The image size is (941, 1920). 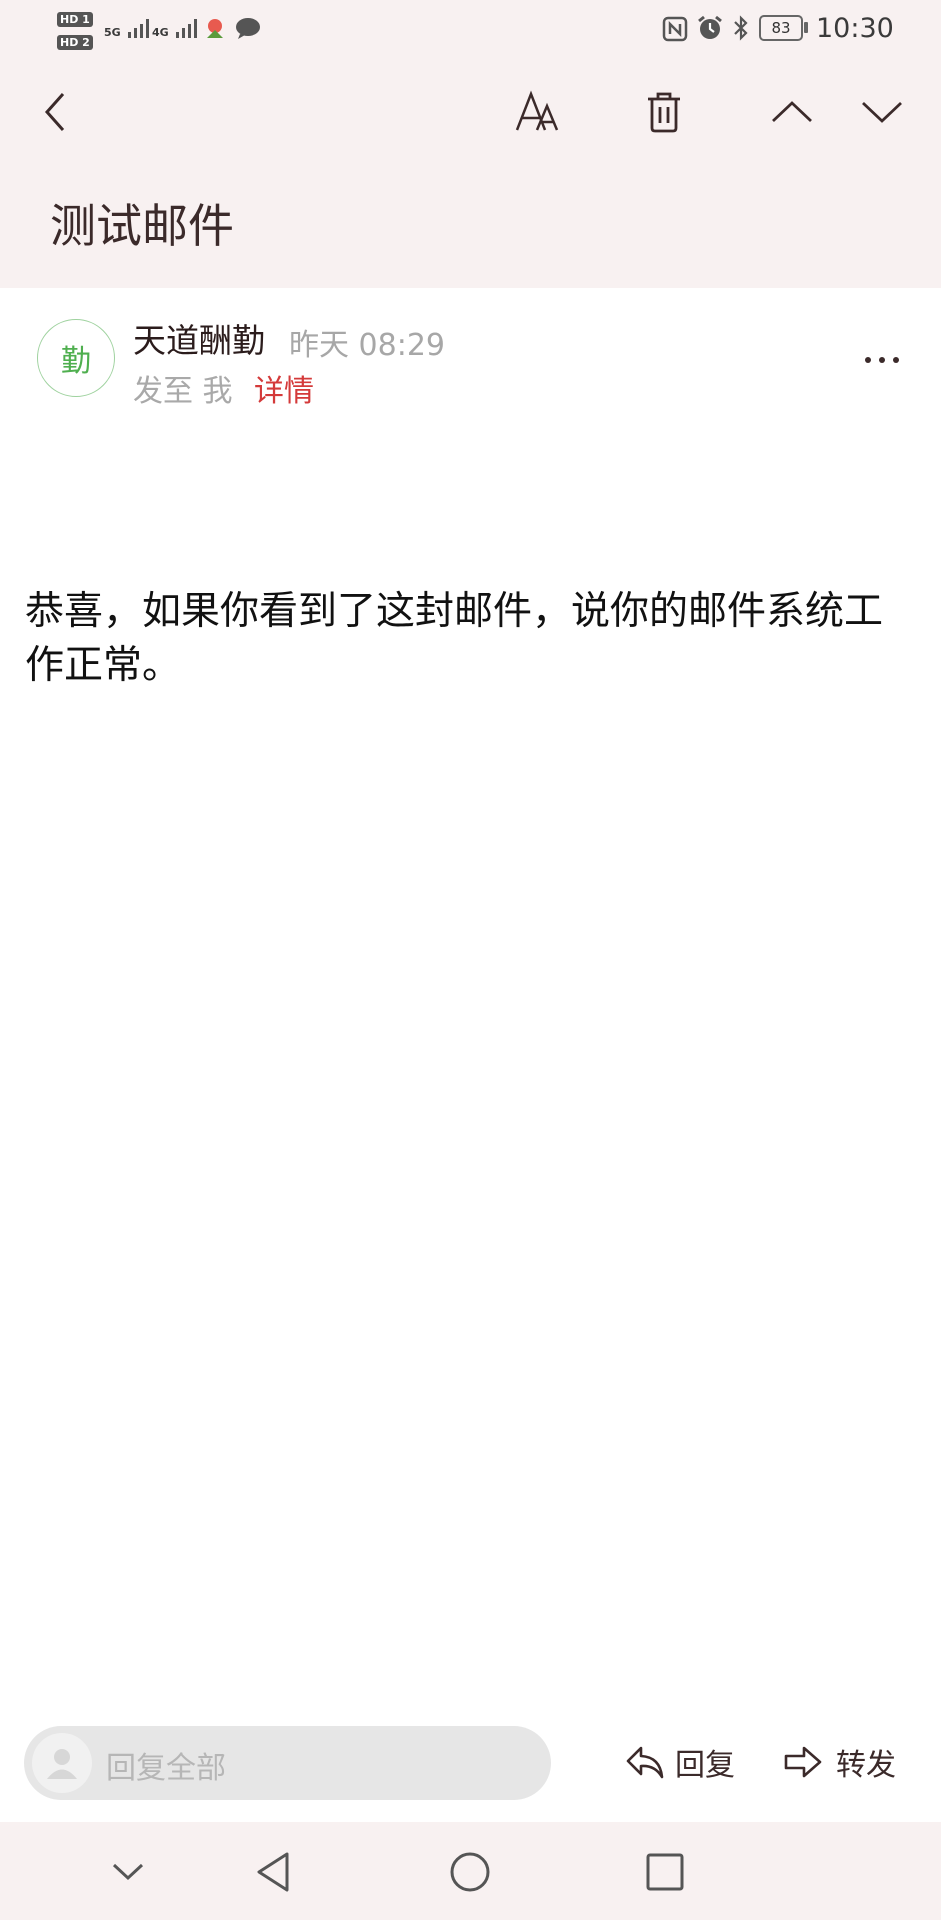 What do you see at coordinates (75, 42) in the screenshot?
I see `hd2-badge: HD 2` at bounding box center [75, 42].